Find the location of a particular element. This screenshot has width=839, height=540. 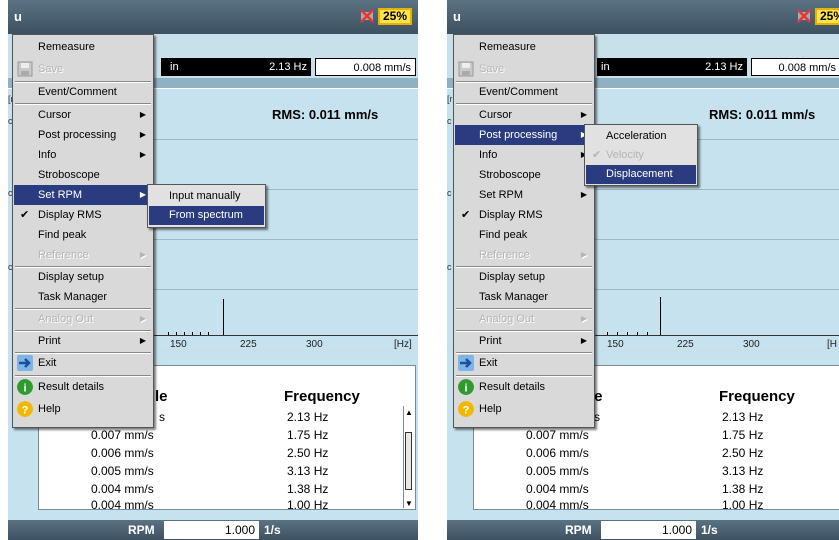

table-cell-amplitude: 0.005 mm/s is located at coordinates (557, 471).